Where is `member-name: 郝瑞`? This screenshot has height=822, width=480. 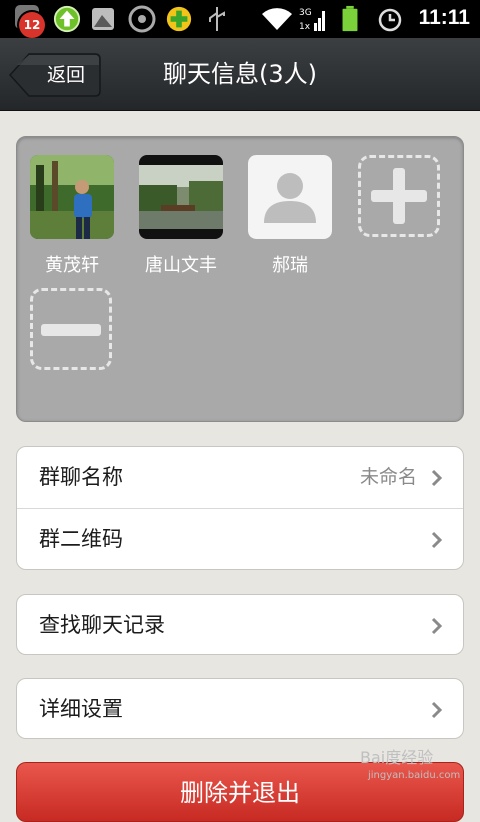
member-name: 郝瑞 is located at coordinates (290, 265).